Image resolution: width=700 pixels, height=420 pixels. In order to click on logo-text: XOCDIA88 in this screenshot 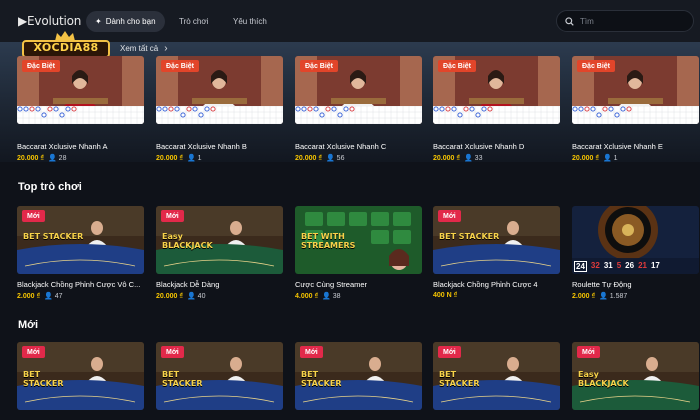, I will do `click(66, 47)`.